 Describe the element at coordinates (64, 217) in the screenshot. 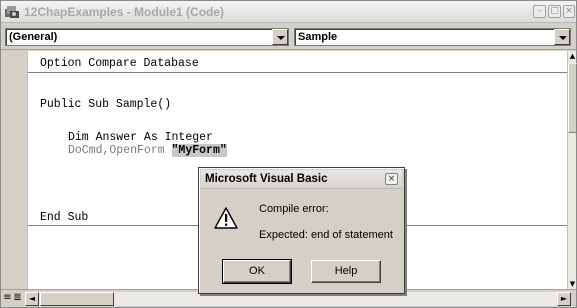

I see `code-line: End Sub` at that location.